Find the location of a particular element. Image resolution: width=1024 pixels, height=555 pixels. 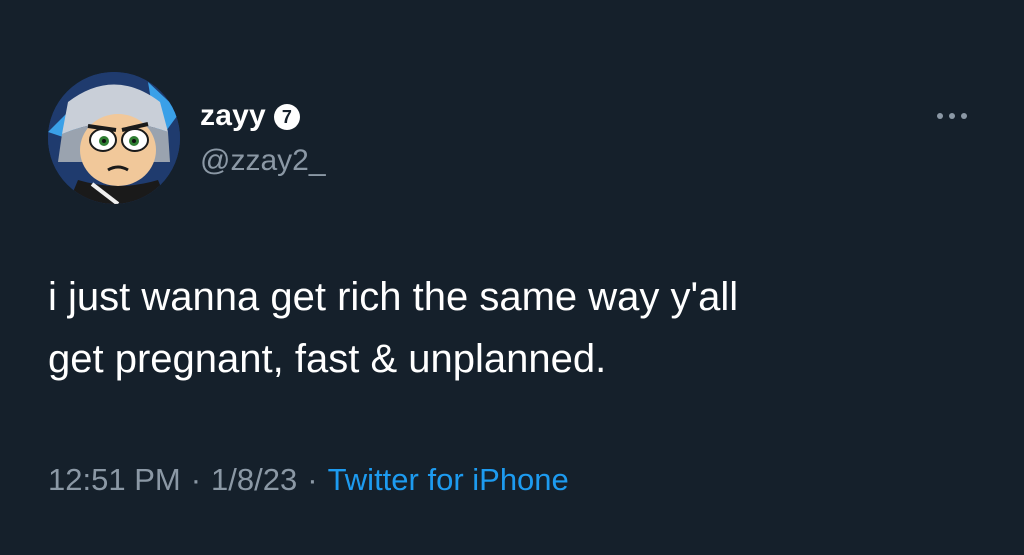

more-horizontal-icon is located at coordinates (940, 116).